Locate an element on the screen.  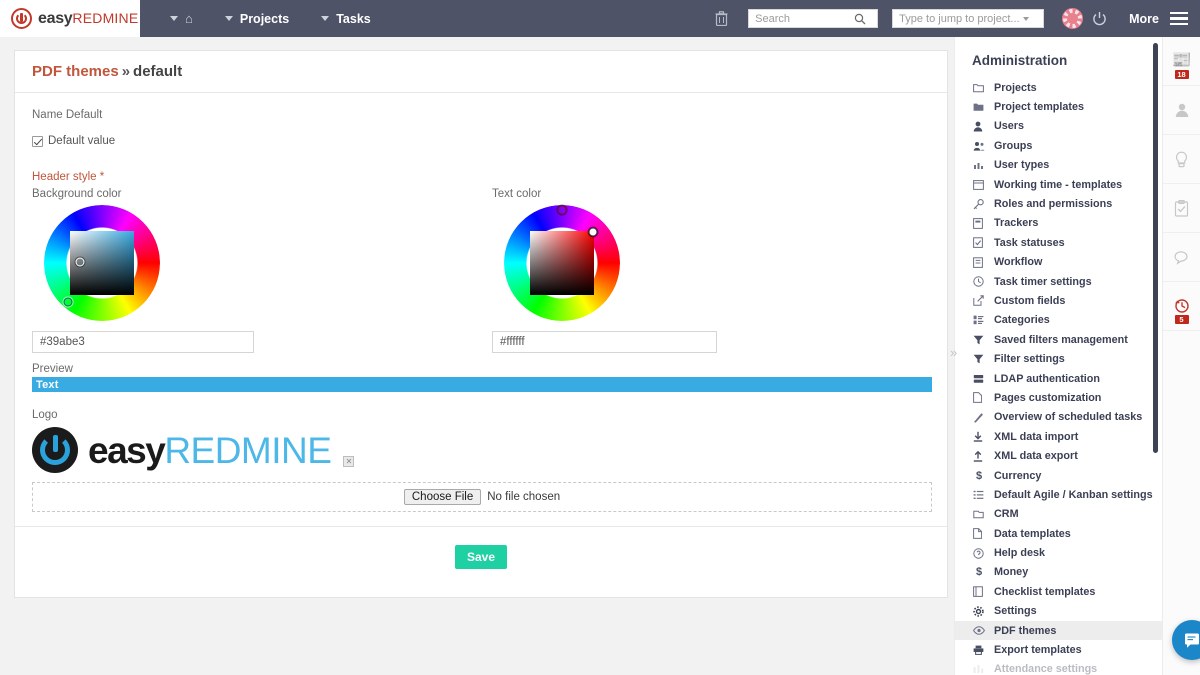
project-jump-box is located at coordinates (968, 18).